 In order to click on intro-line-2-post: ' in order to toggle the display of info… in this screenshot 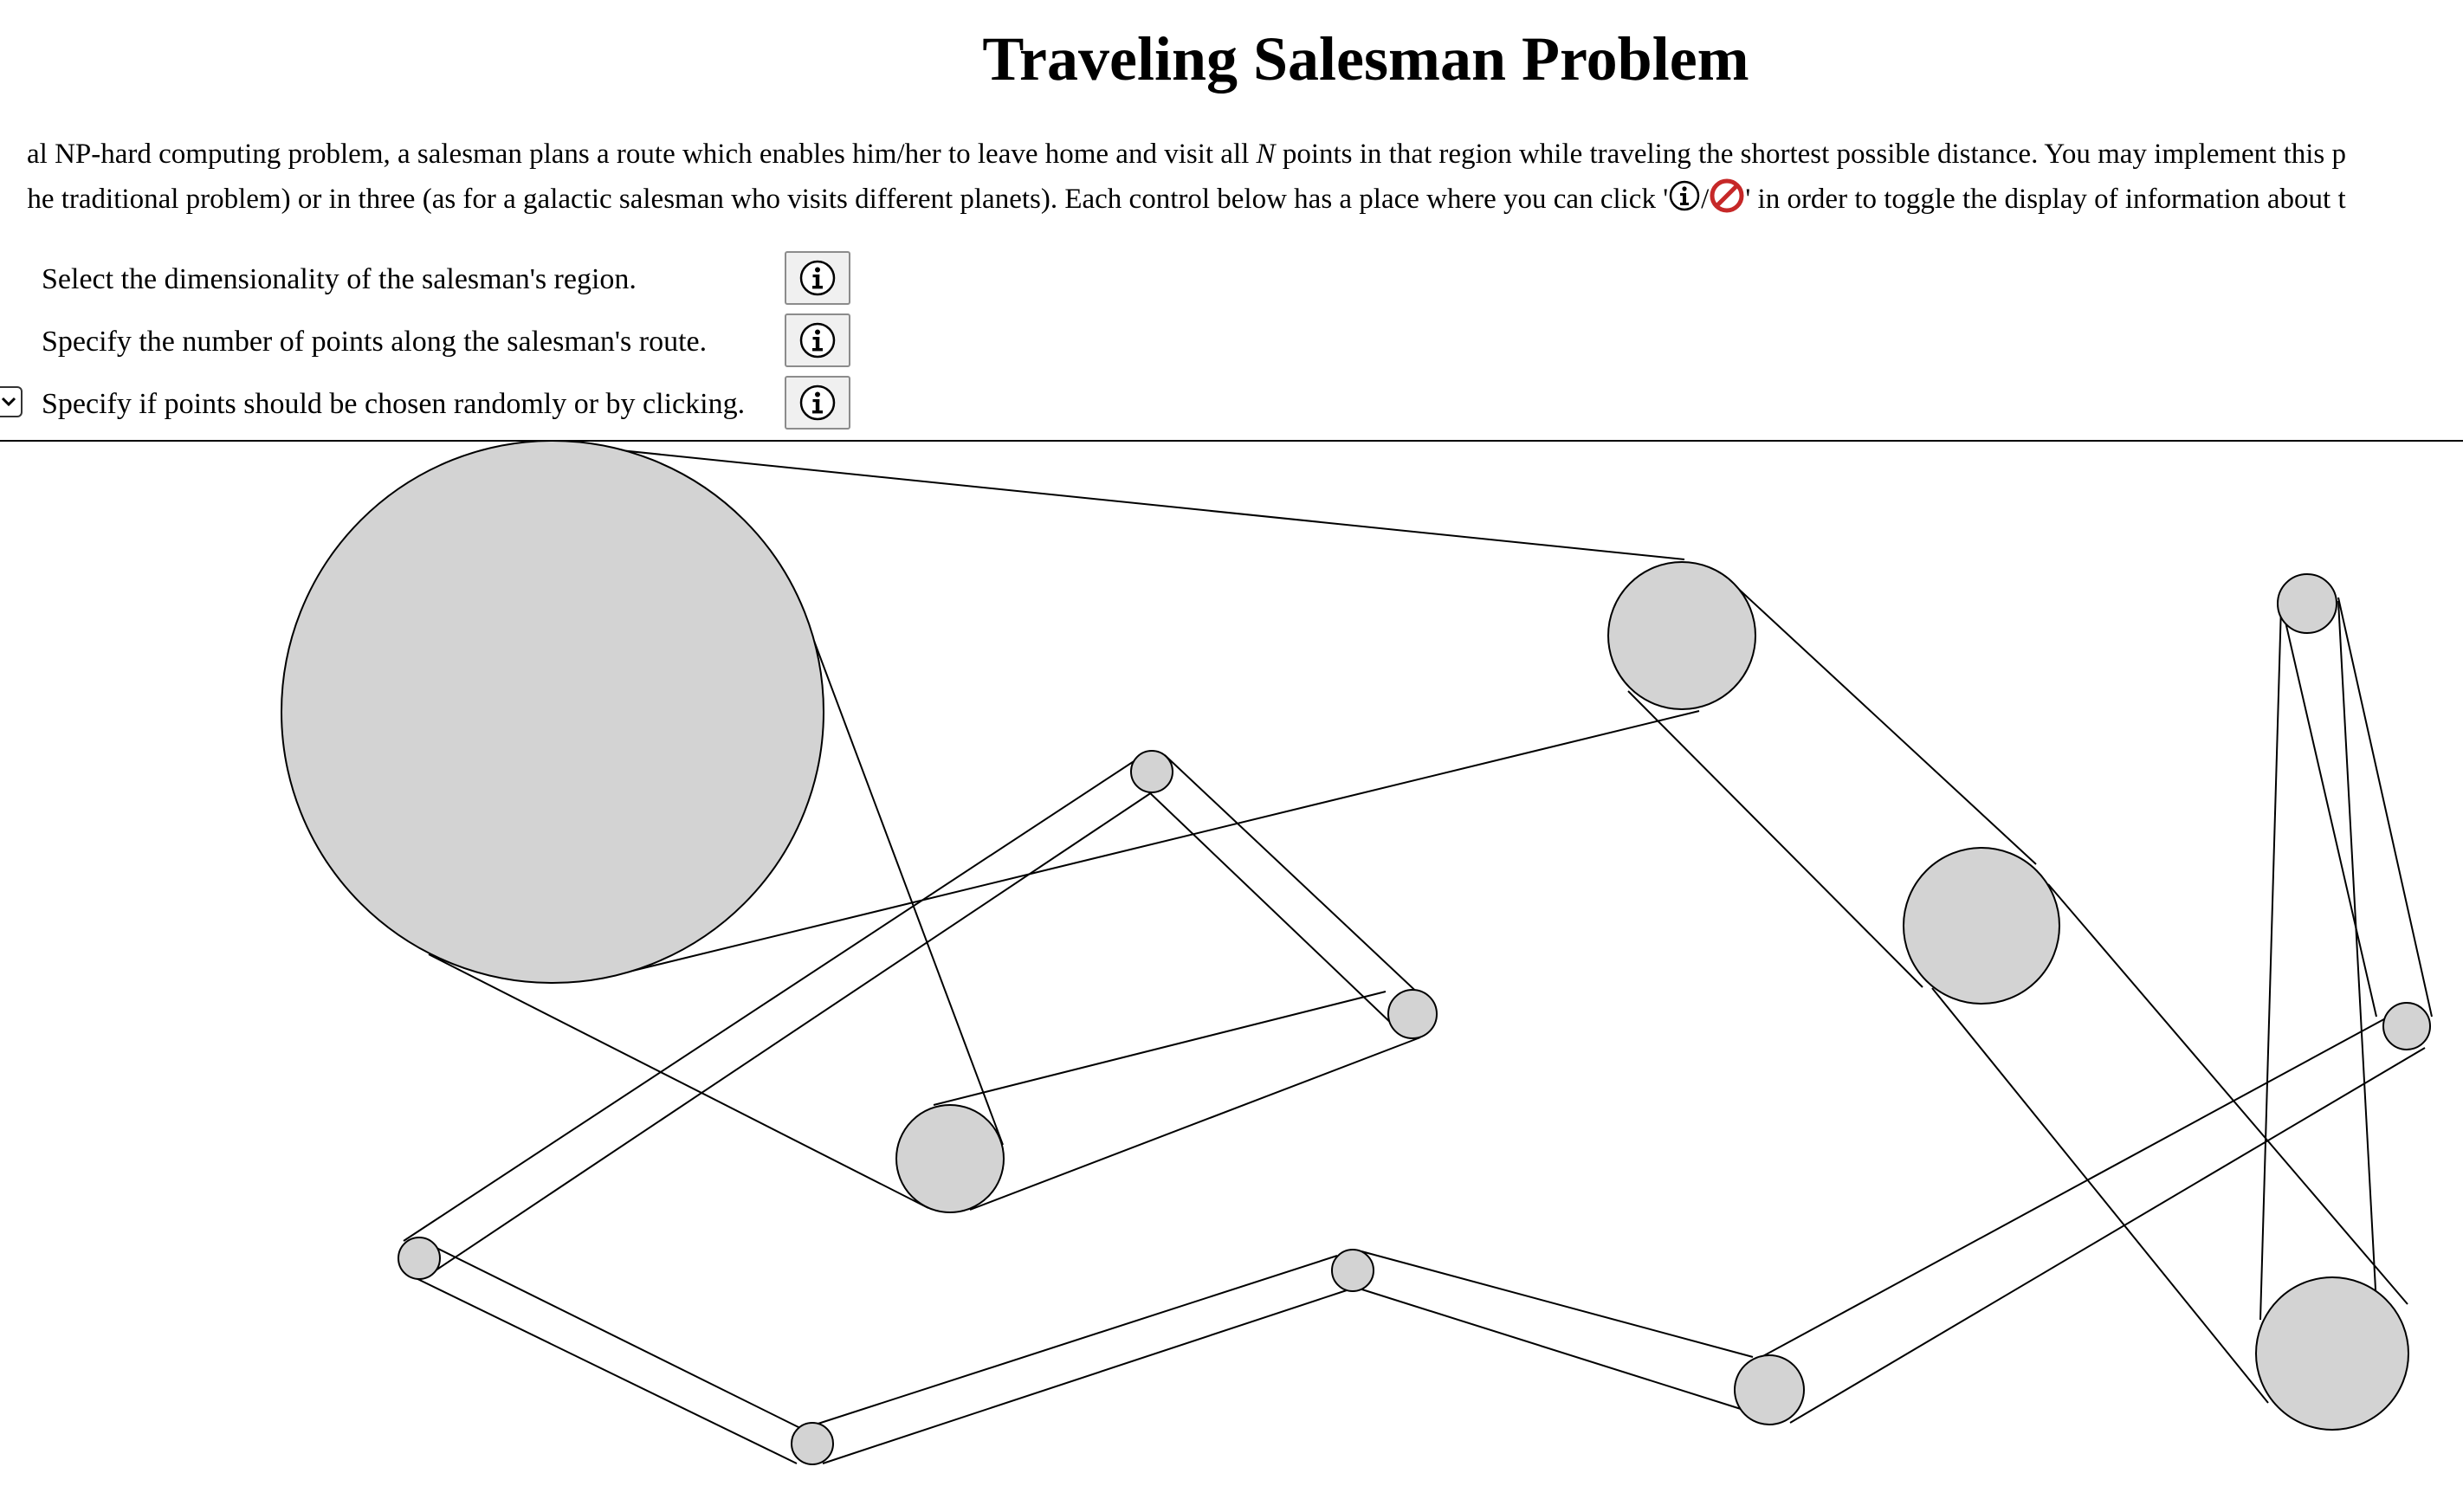, I will do `click(2045, 199)`.